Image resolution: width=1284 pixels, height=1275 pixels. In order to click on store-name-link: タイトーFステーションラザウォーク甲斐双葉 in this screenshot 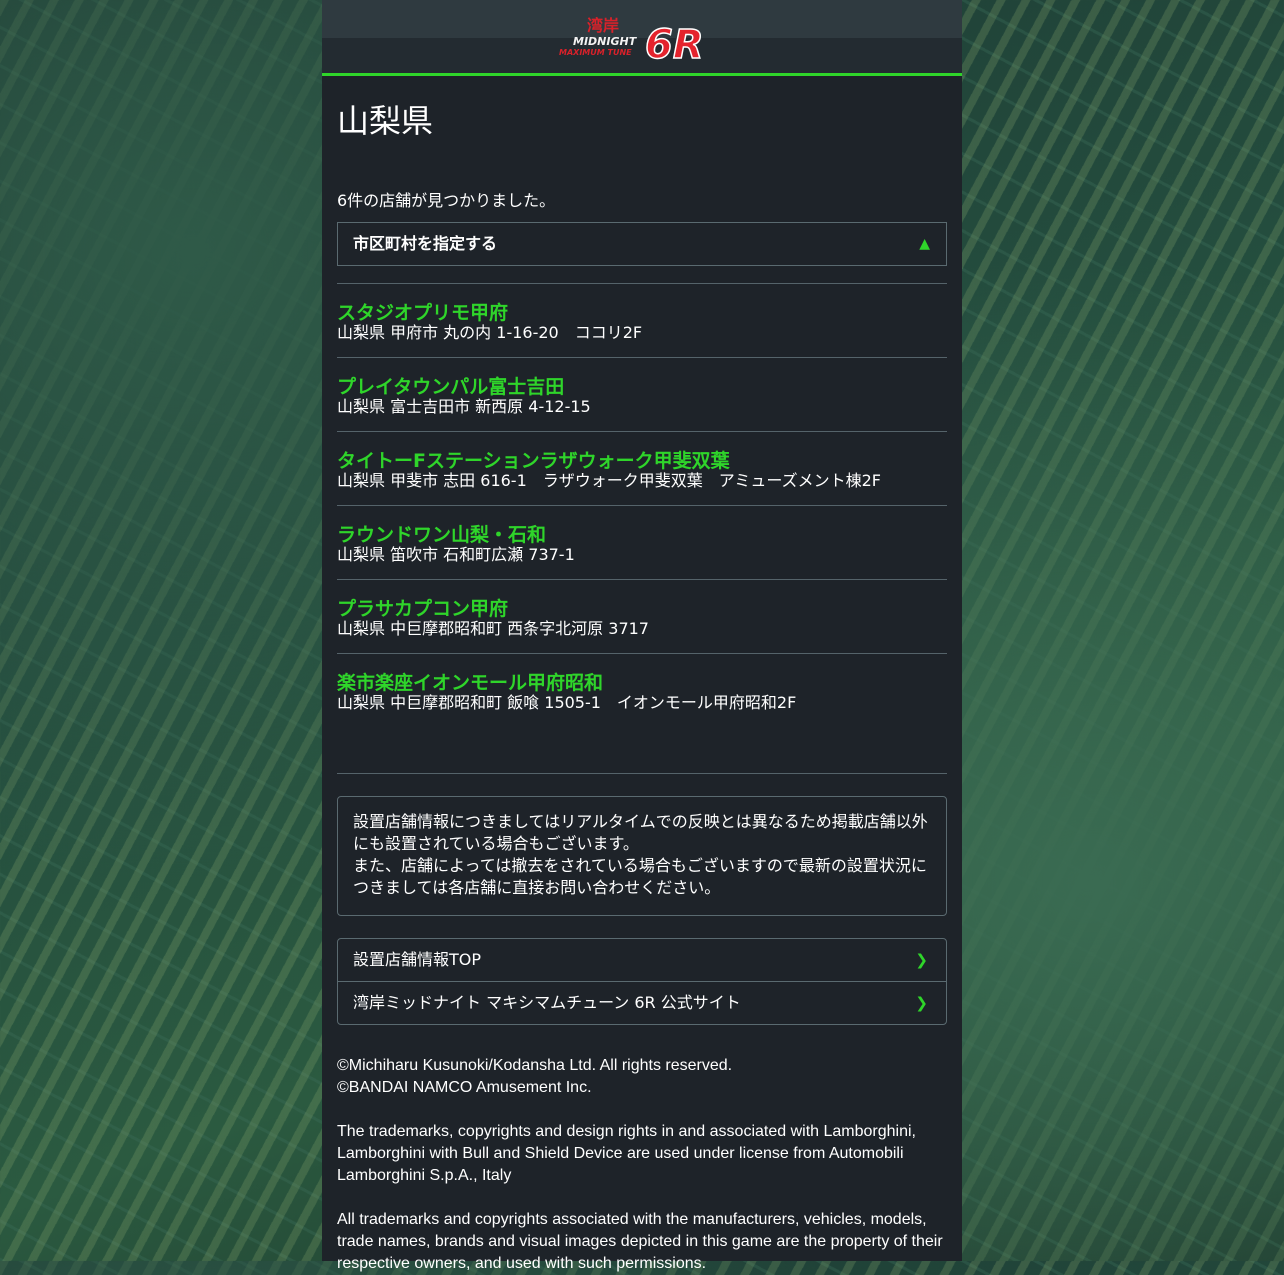, I will do `click(642, 452)`.